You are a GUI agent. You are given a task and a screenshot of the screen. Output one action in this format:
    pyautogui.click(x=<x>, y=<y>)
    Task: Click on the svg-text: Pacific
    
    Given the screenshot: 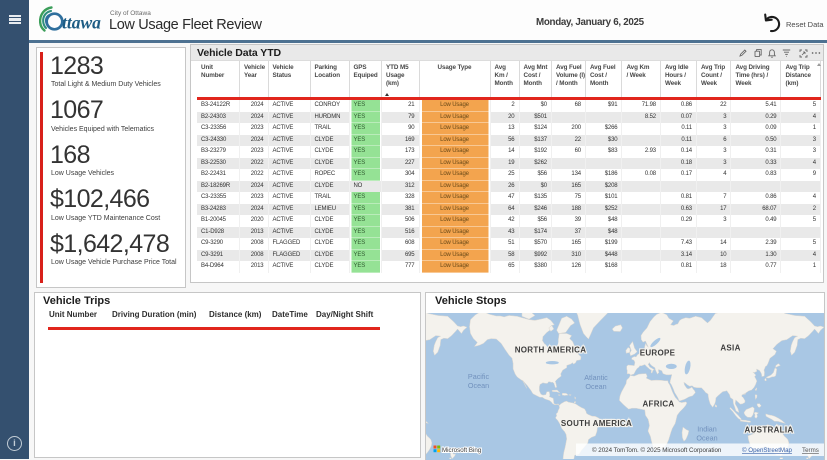 What is the action you would take?
    pyautogui.click(x=479, y=376)
    